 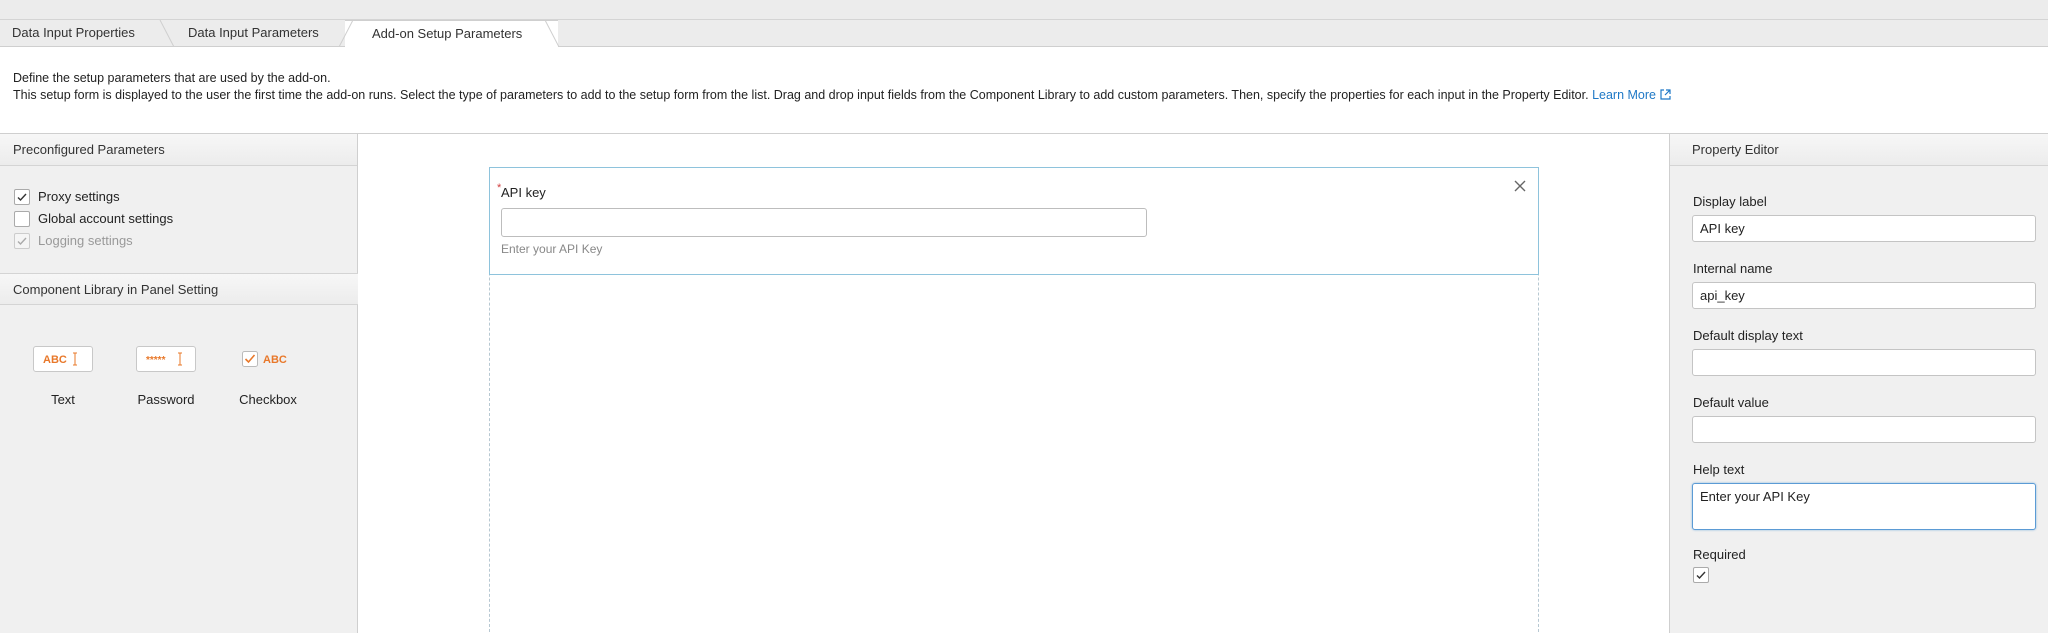 What do you see at coordinates (55, 360) in the screenshot?
I see `text-icon-text: ABC` at bounding box center [55, 360].